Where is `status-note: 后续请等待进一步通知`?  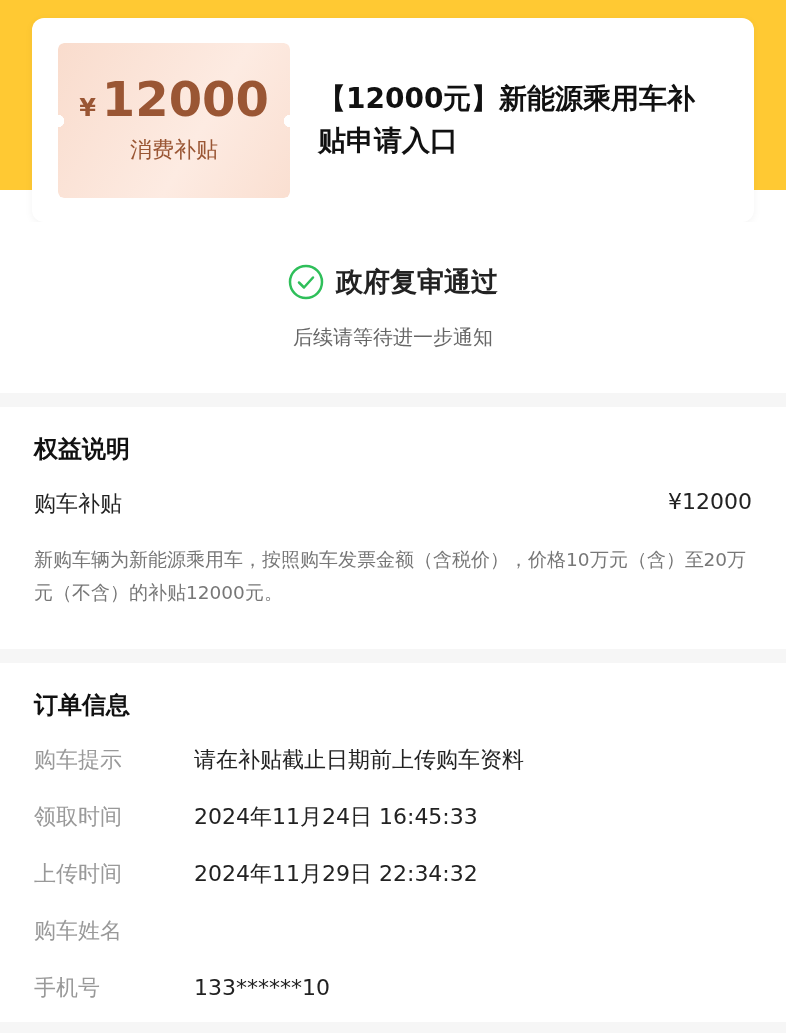
status-note: 后续请等待进一步通知 is located at coordinates (393, 337).